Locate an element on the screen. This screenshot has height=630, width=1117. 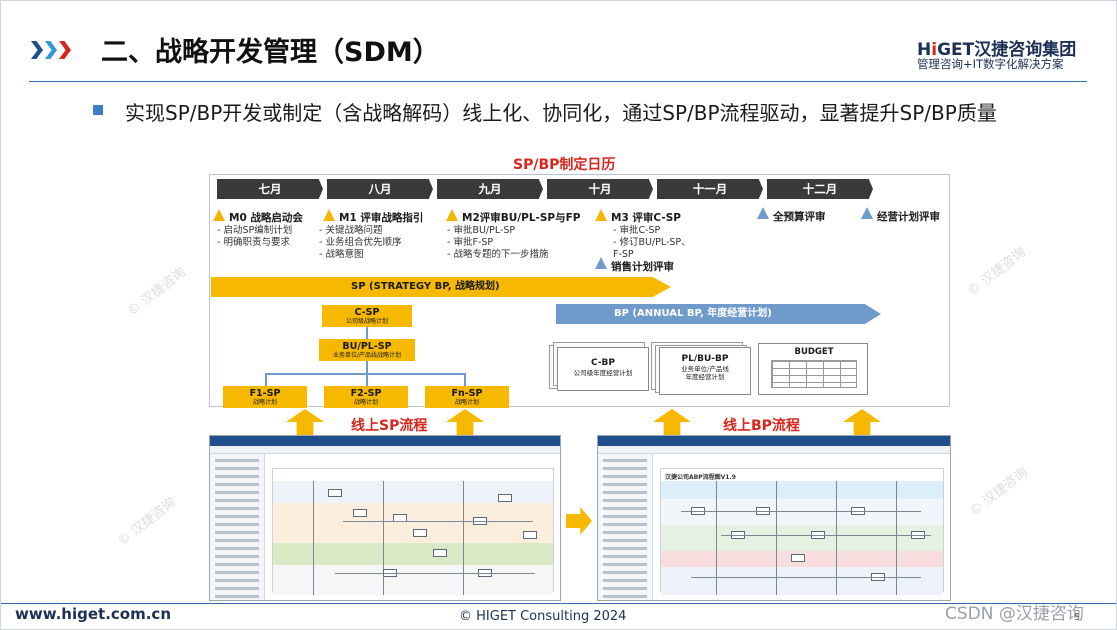
f2-sp-name: F2-SP is located at coordinates (366, 393).